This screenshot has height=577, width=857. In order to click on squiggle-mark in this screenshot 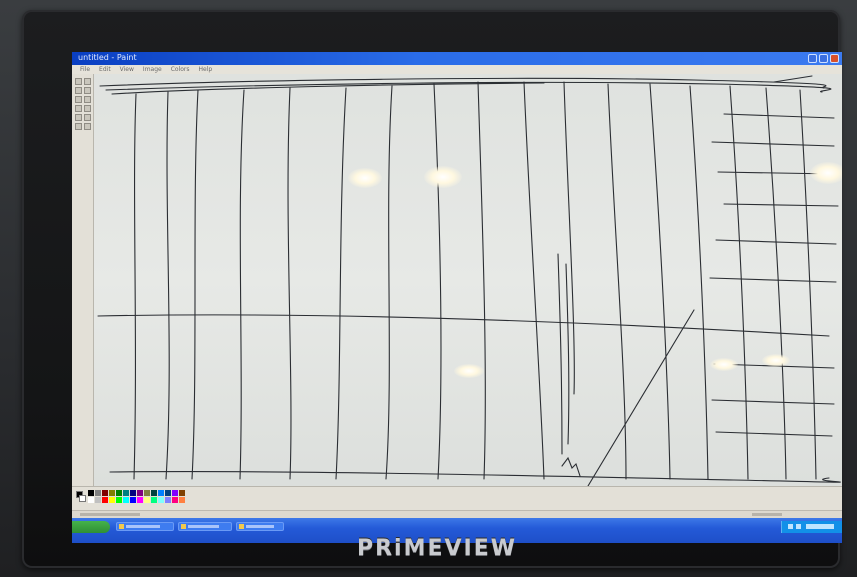, I will do `click(571, 466)`.